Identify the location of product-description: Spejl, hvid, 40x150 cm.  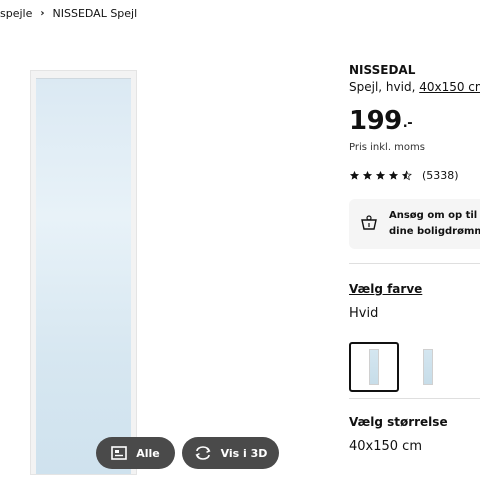
(414, 87).